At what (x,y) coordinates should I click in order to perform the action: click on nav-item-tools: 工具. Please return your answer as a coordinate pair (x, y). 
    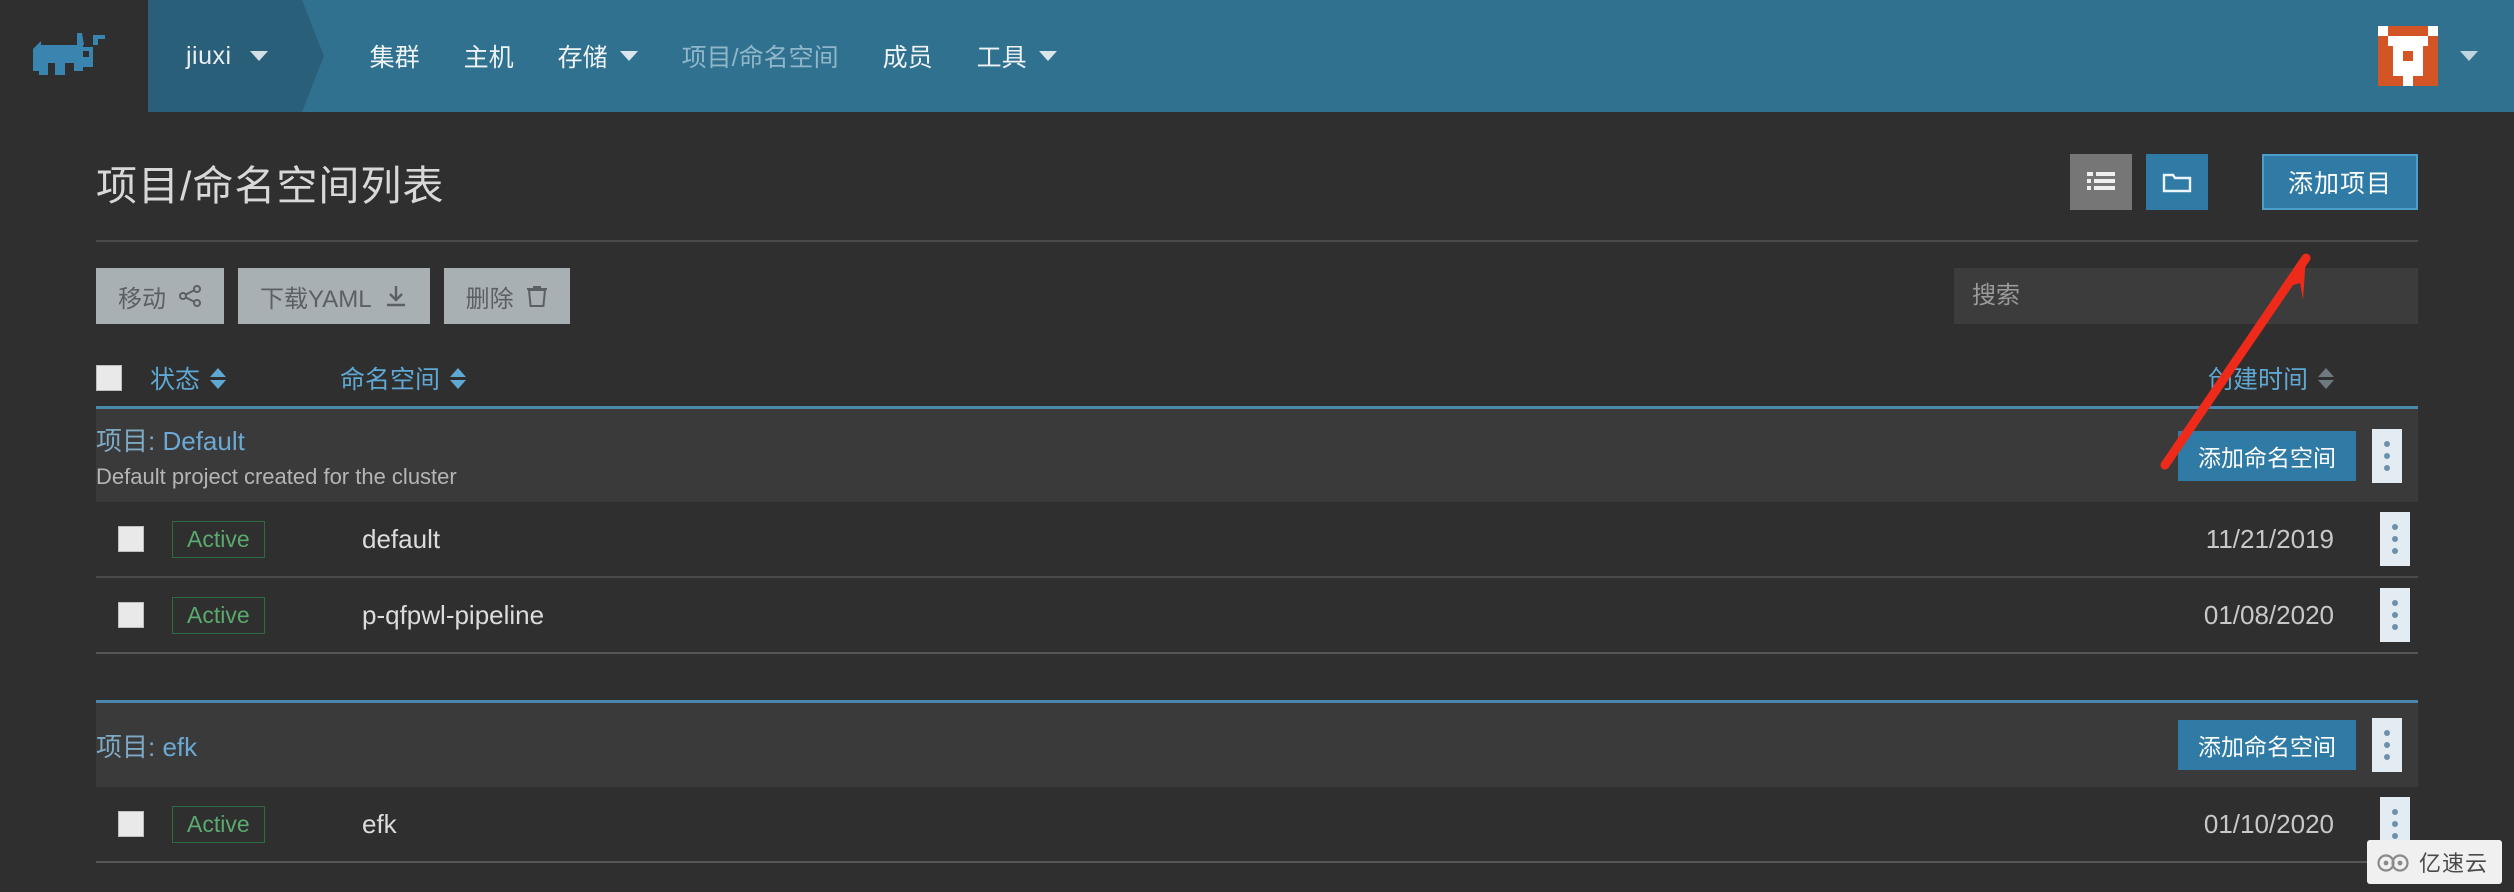
    Looking at the image, I should click on (1017, 56).